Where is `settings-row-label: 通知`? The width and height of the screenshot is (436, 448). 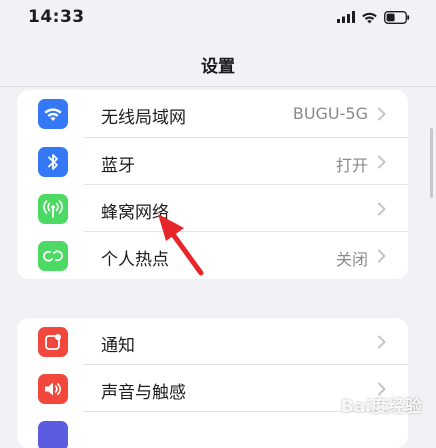
settings-row-label: 通知 is located at coordinates (118, 346).